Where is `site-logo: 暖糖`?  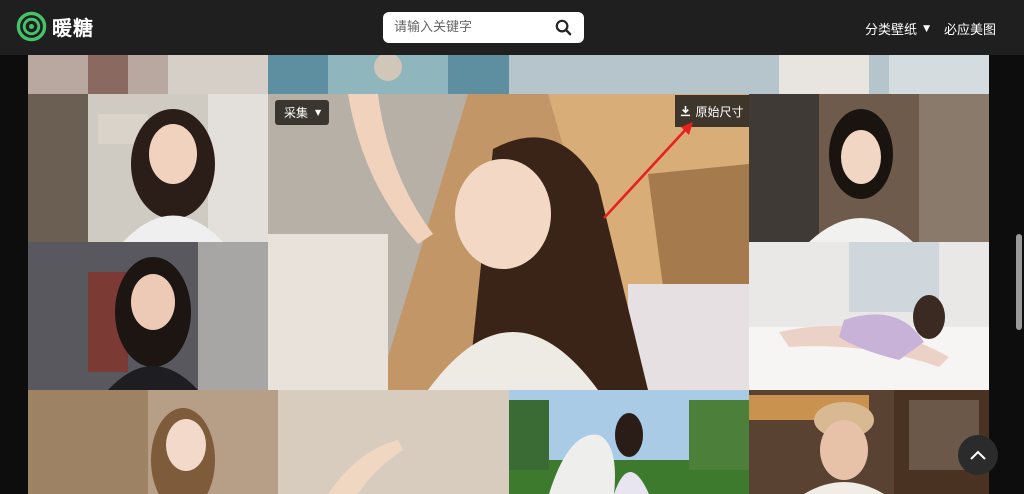
site-logo: 暖糖 is located at coordinates (55, 26).